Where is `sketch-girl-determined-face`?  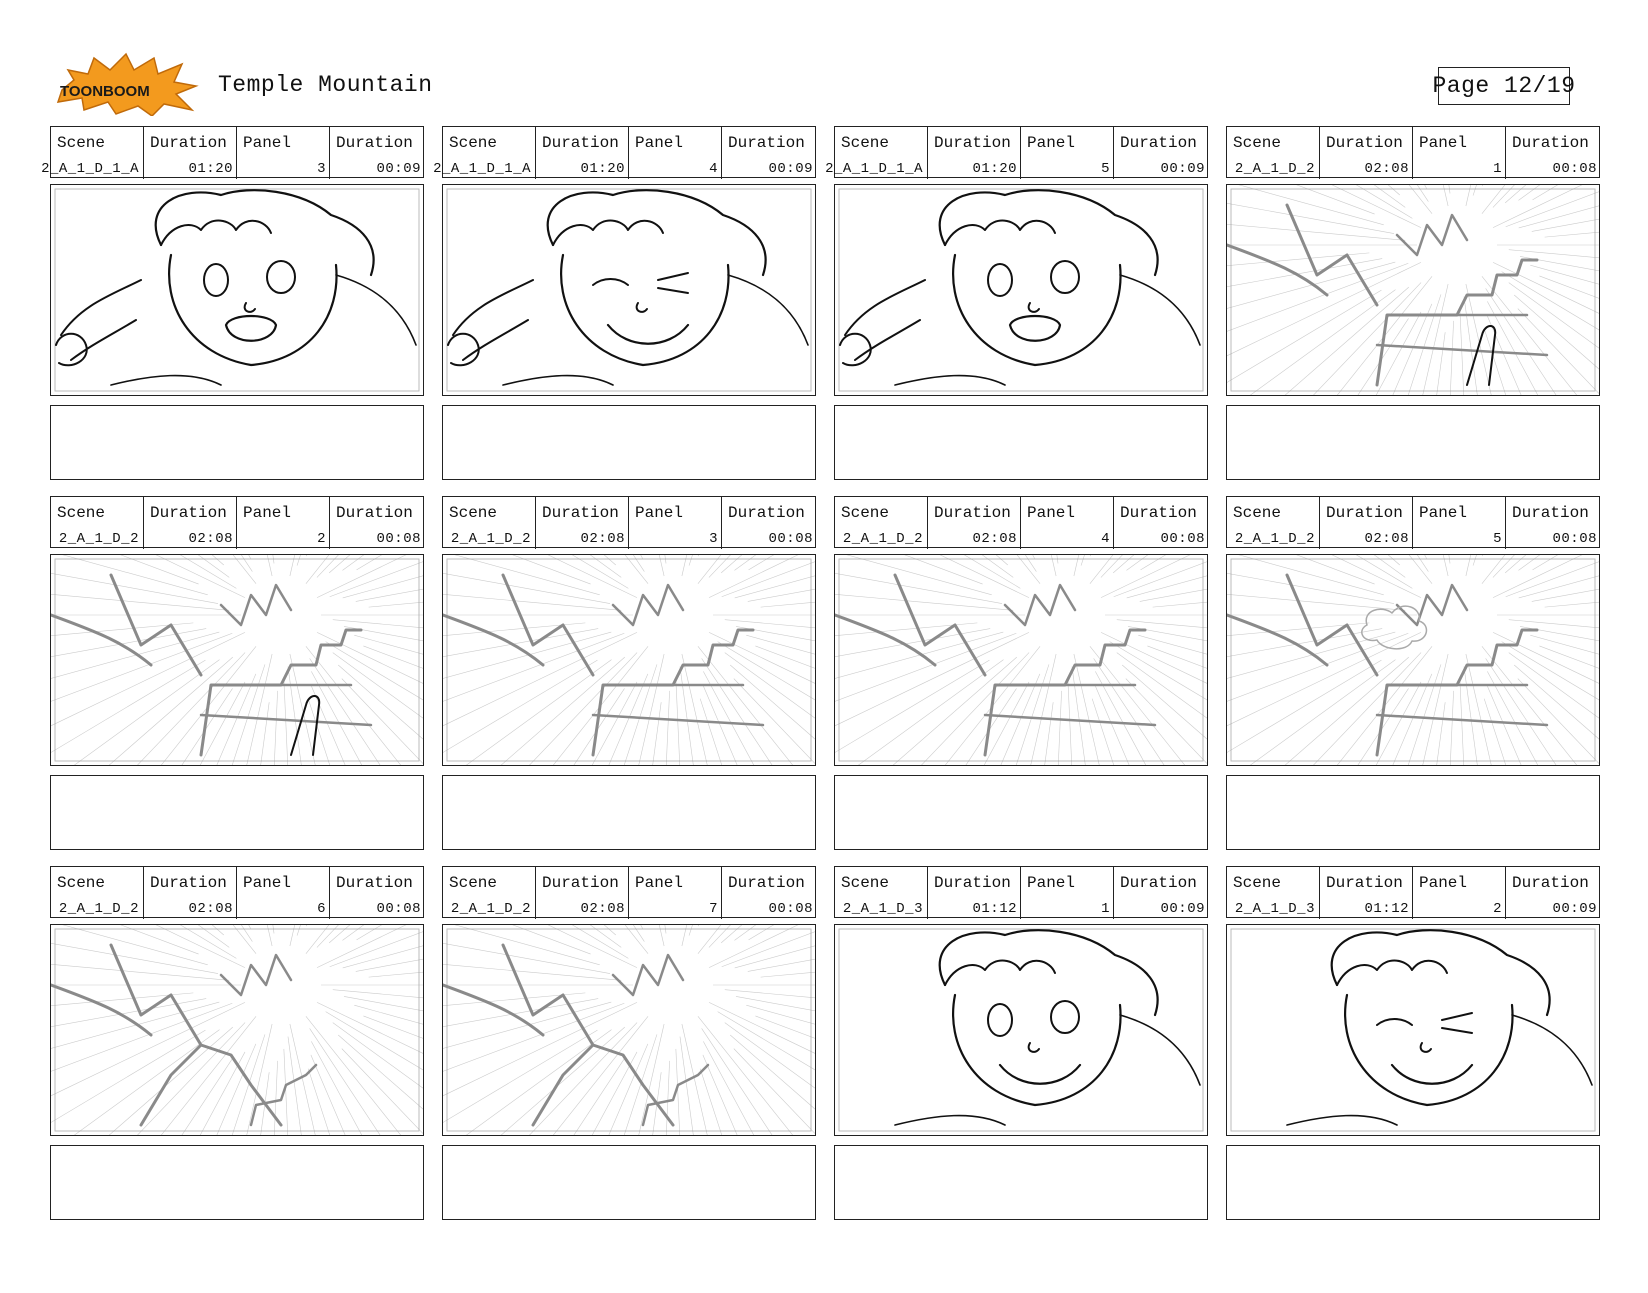
sketch-girl-determined-face is located at coordinates (629, 290).